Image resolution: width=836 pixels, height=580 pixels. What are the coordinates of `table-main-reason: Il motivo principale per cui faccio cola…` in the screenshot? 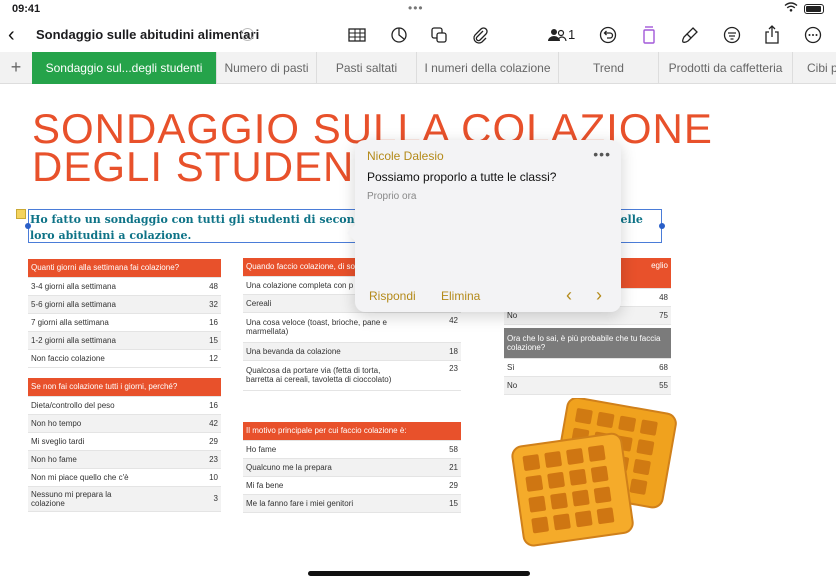 It's located at (352, 467).